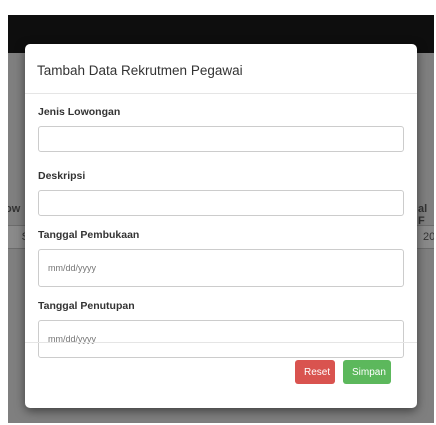 This screenshot has width=436, height=425. What do you see at coordinates (86, 306) in the screenshot?
I see `tanggal-penutupan-label: Tanggal Penutupan` at bounding box center [86, 306].